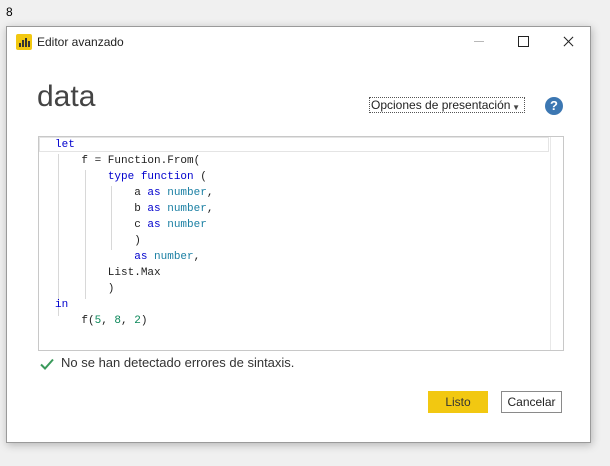 The image size is (610, 466). Describe the element at coordinates (516, 107) in the screenshot. I see `chevron-down-icon: ▼` at that location.